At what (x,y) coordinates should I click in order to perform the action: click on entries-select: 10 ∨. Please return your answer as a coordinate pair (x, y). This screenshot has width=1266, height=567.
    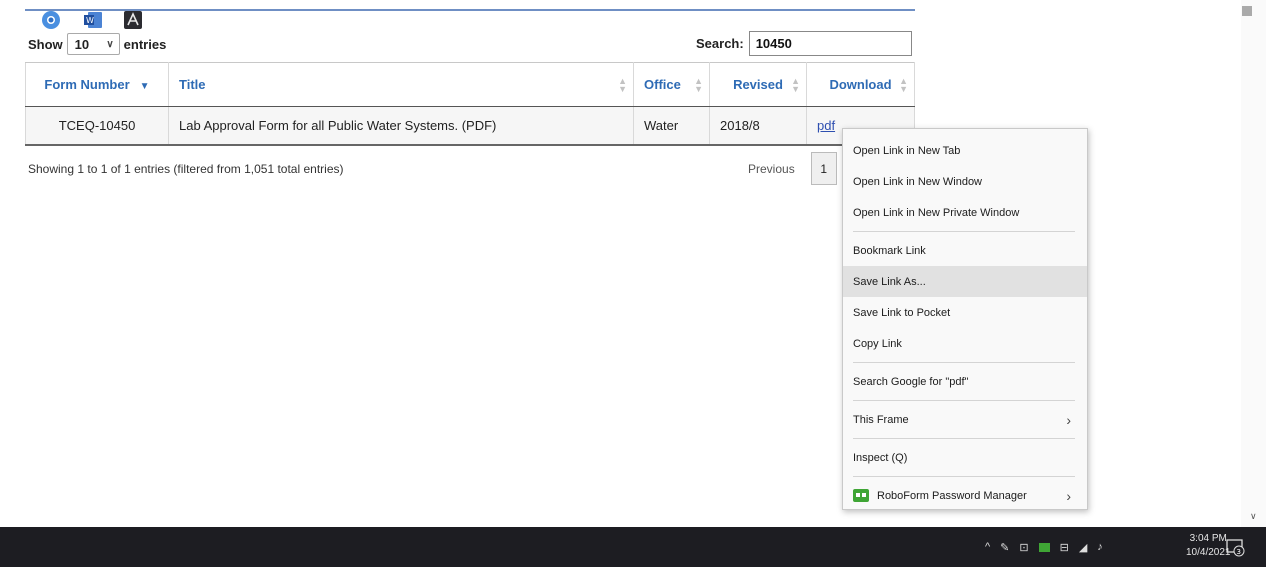
    Looking at the image, I should click on (93, 44).